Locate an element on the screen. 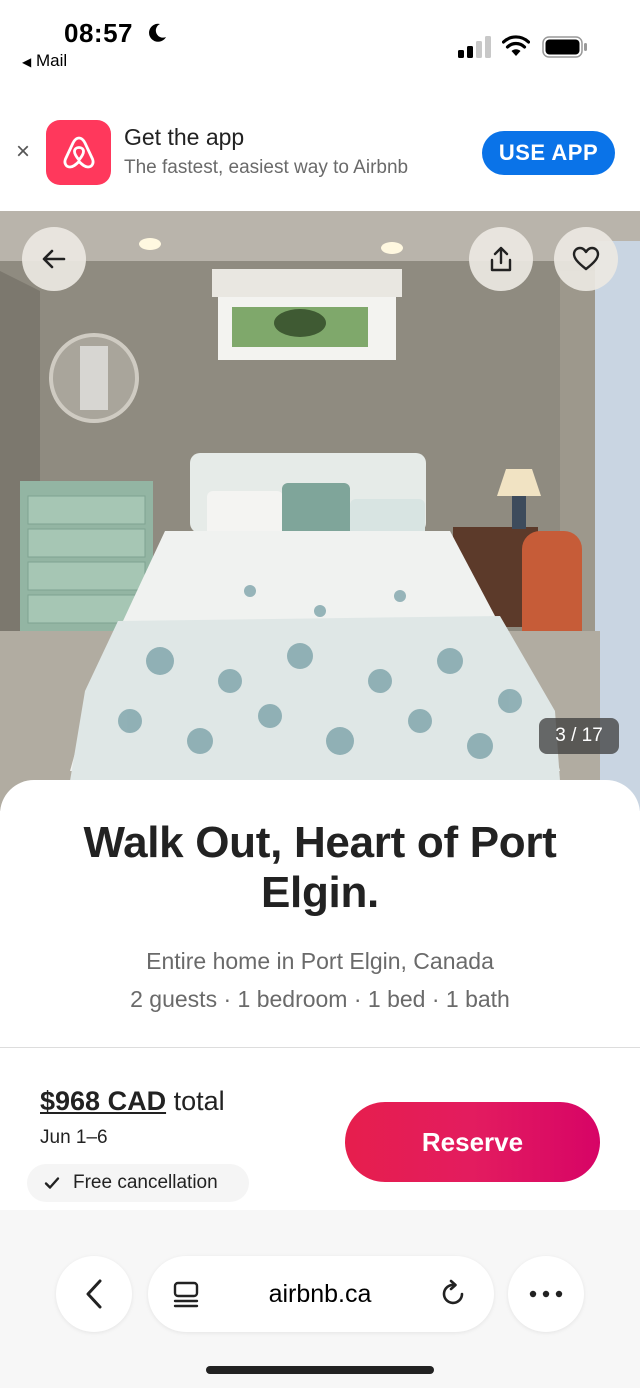  booking-dates: Jun 1–6 is located at coordinates (74, 1137).